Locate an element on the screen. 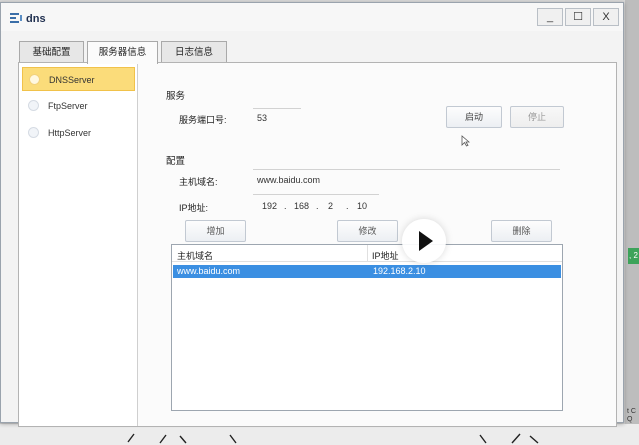 This screenshot has height=445, width=639. column-ip: IP地址 is located at coordinates (385, 255).